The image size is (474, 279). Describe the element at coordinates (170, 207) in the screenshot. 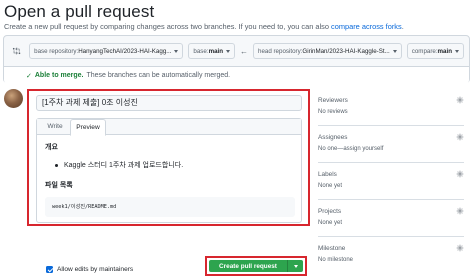

I see `code-block: week1/이성진/README.md` at that location.